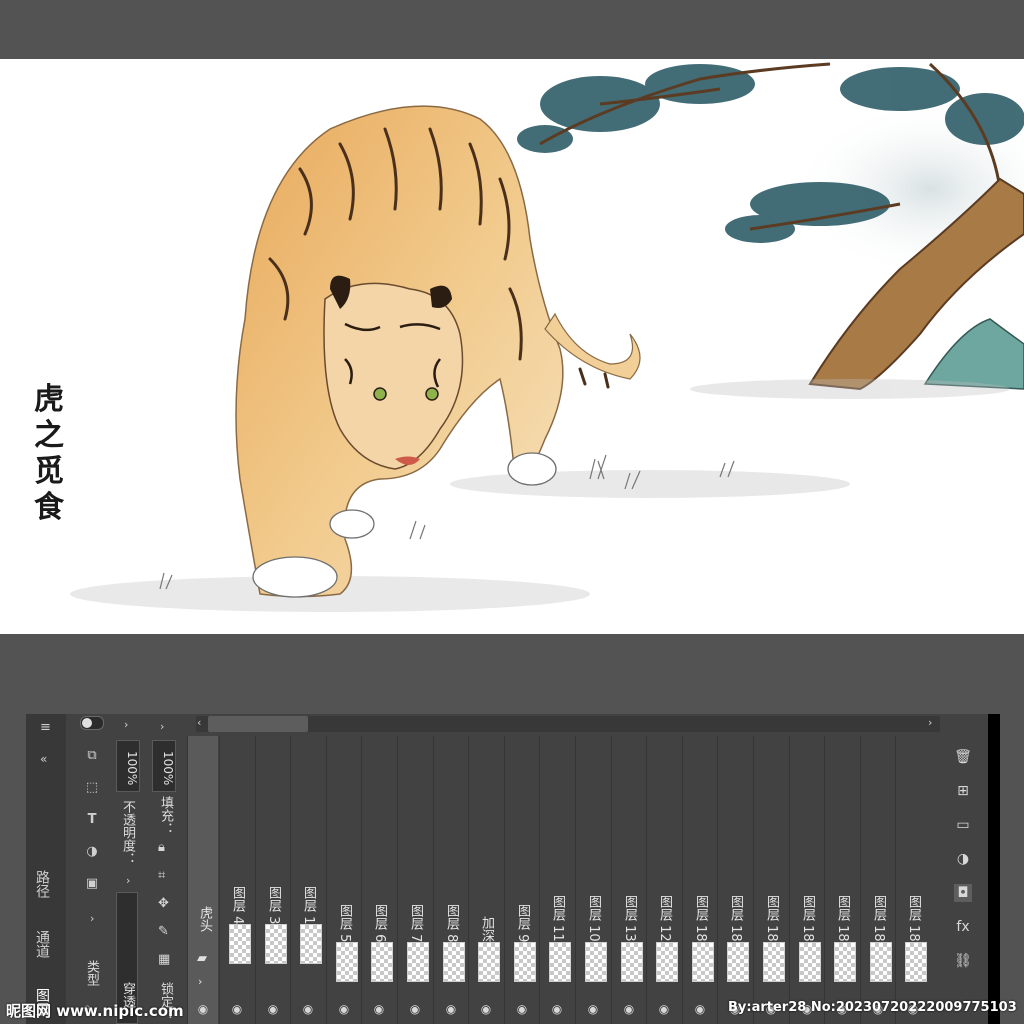  What do you see at coordinates (92, 918) in the screenshot?
I see `filter-kind-chevron-icon: ›` at bounding box center [92, 918].